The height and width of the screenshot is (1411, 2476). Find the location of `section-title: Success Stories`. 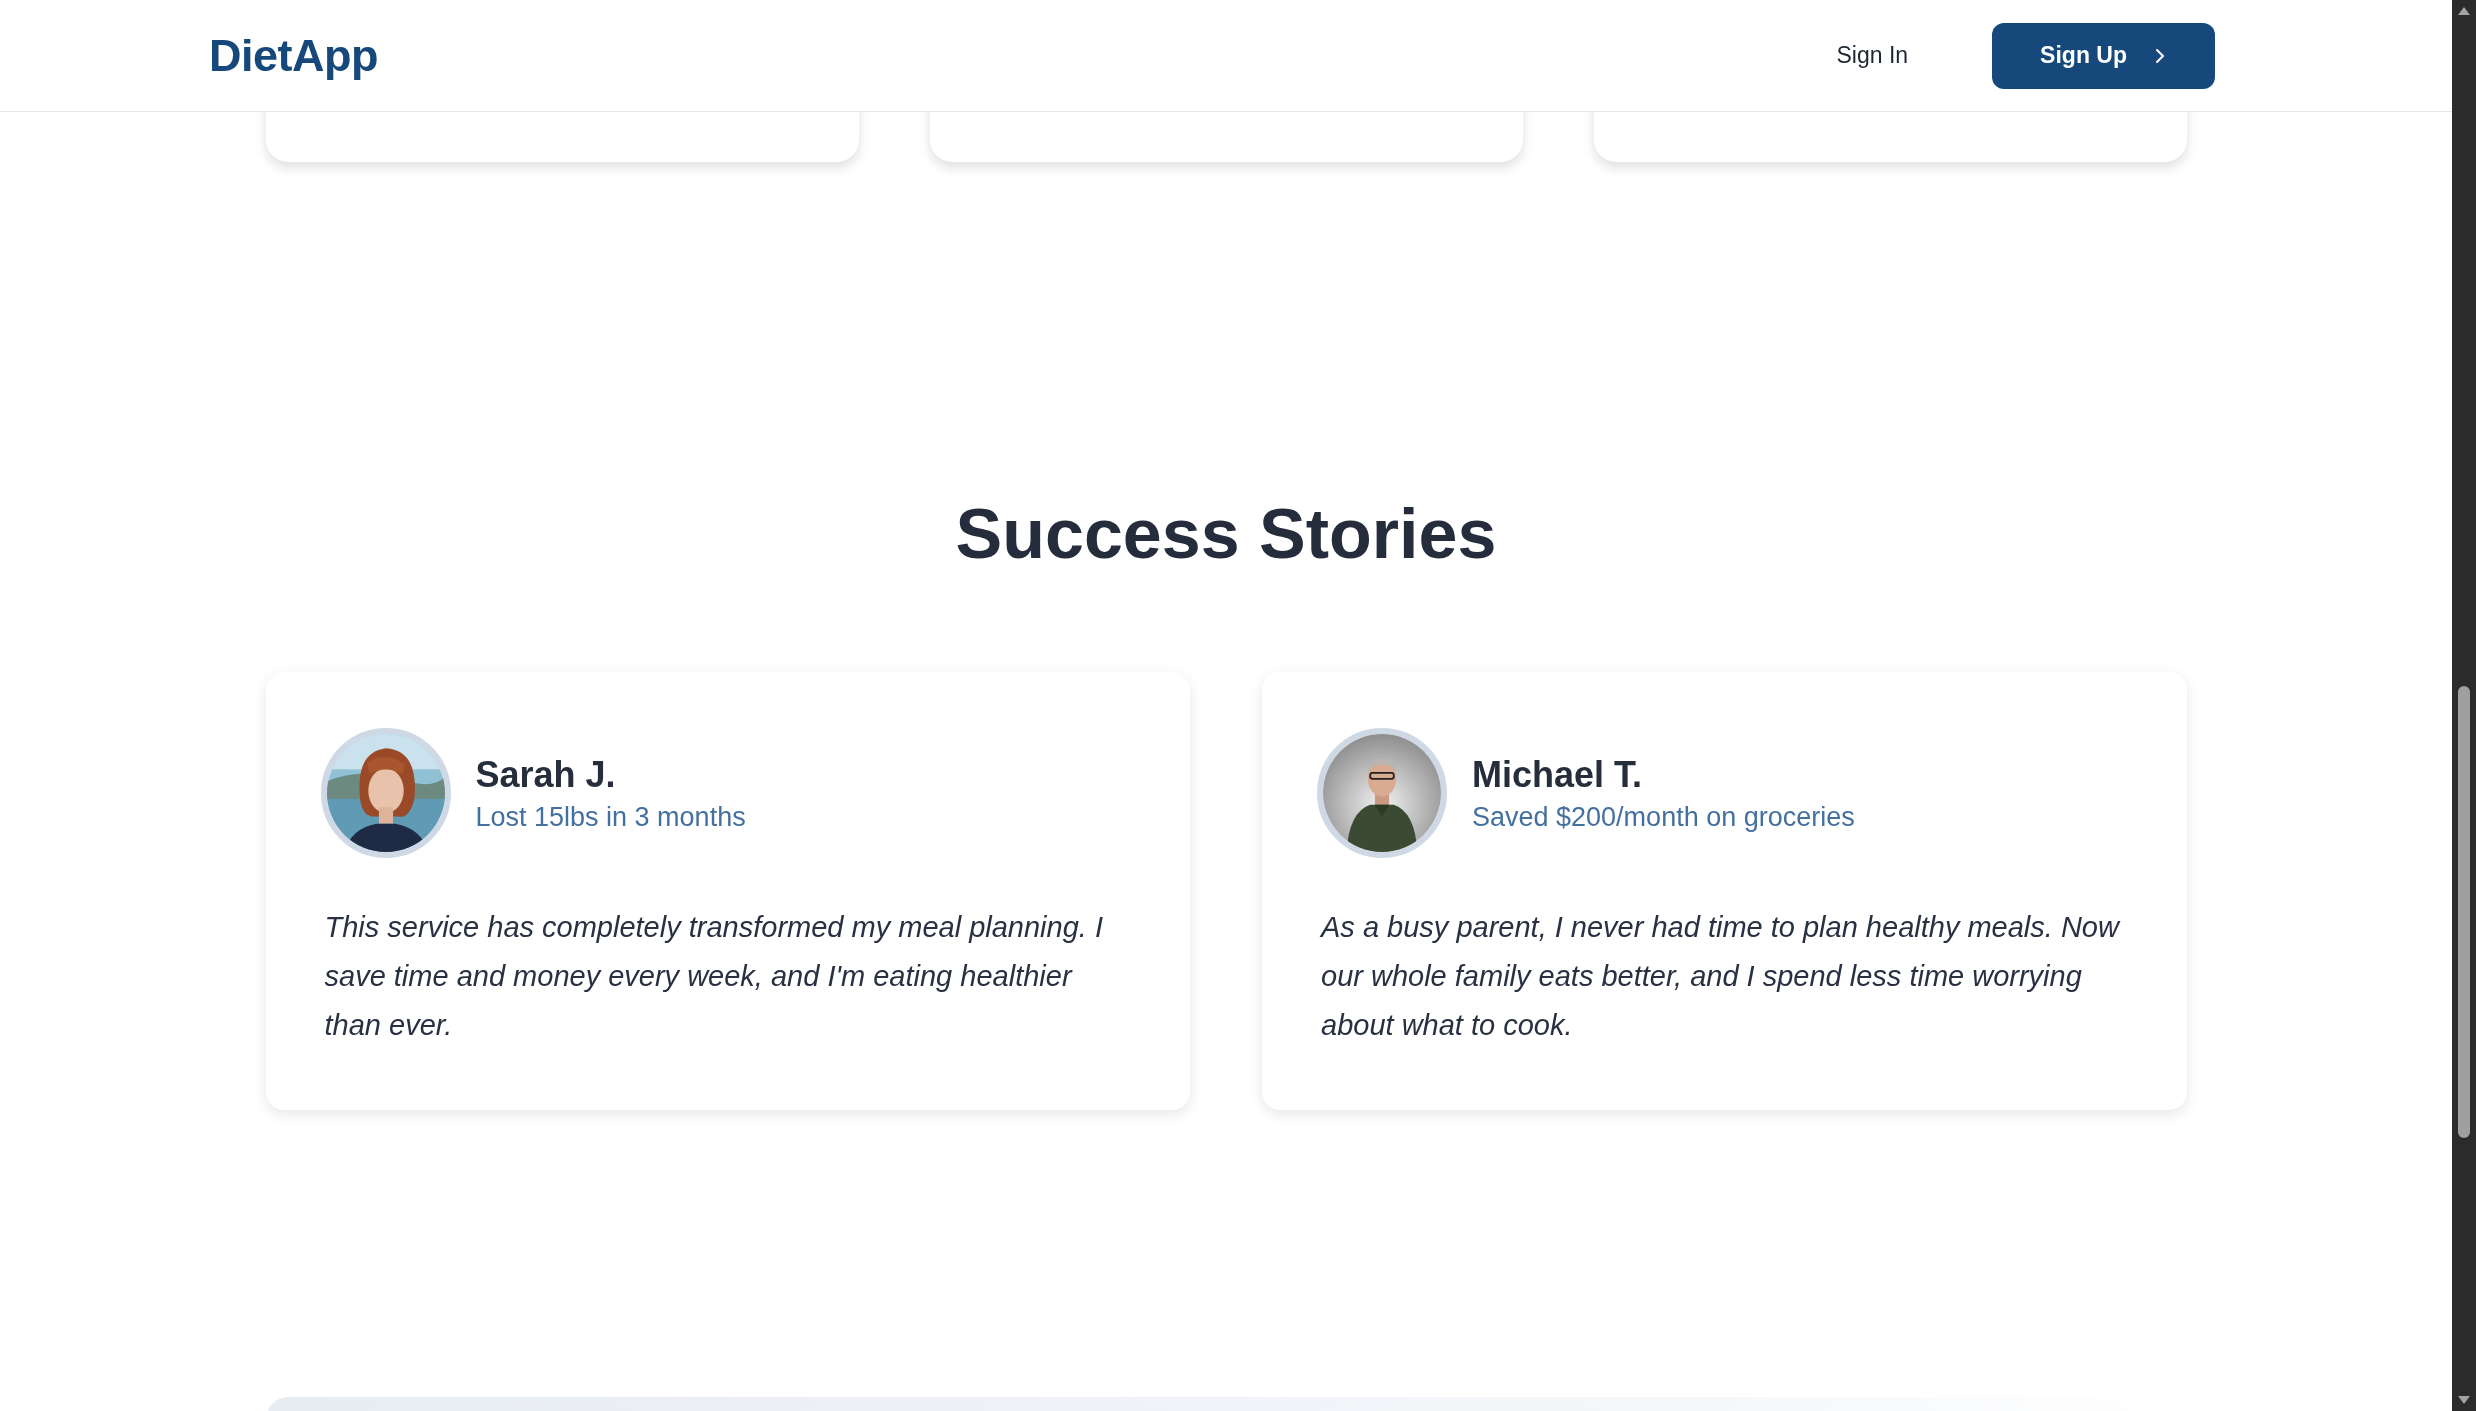

section-title: Success Stories is located at coordinates (1226, 534).